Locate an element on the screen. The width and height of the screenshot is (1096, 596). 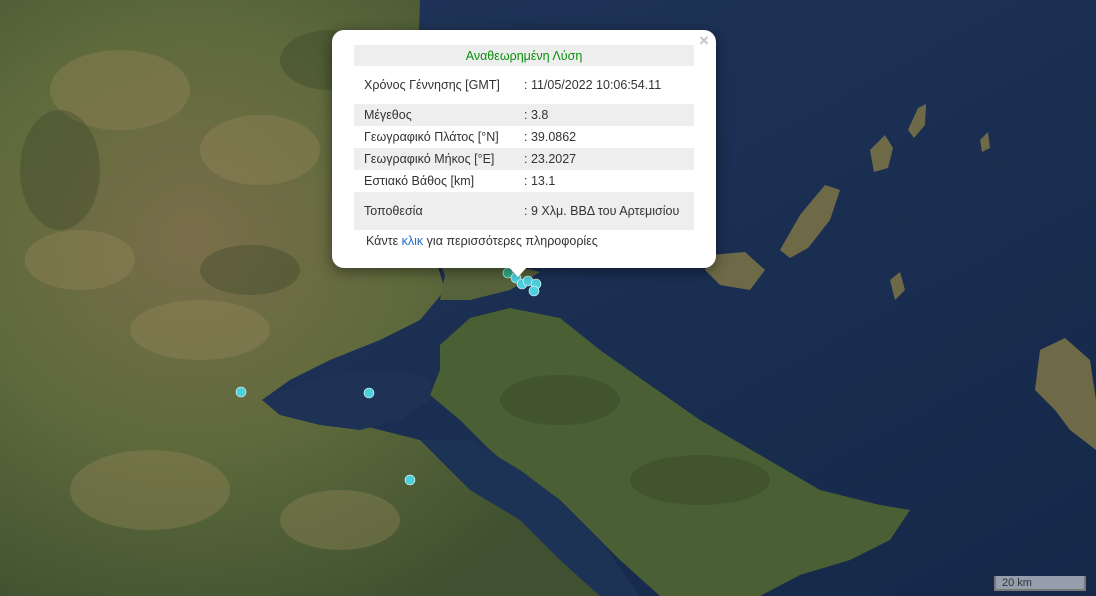
info-row-latitude: Γεωγραφικό Πλάτος [°N] : 39.0862 is located at coordinates (524, 137).